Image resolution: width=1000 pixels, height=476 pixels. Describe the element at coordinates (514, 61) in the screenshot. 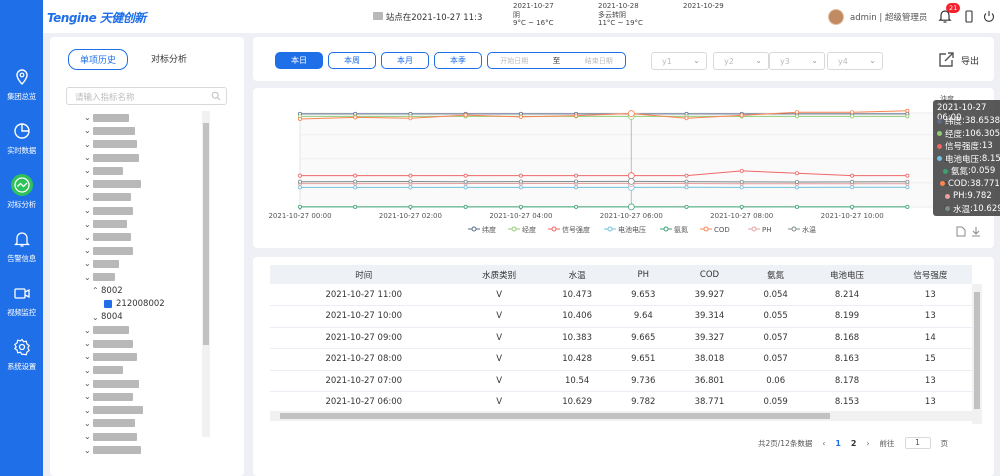

I see `start-date-field: 开始日期` at that location.